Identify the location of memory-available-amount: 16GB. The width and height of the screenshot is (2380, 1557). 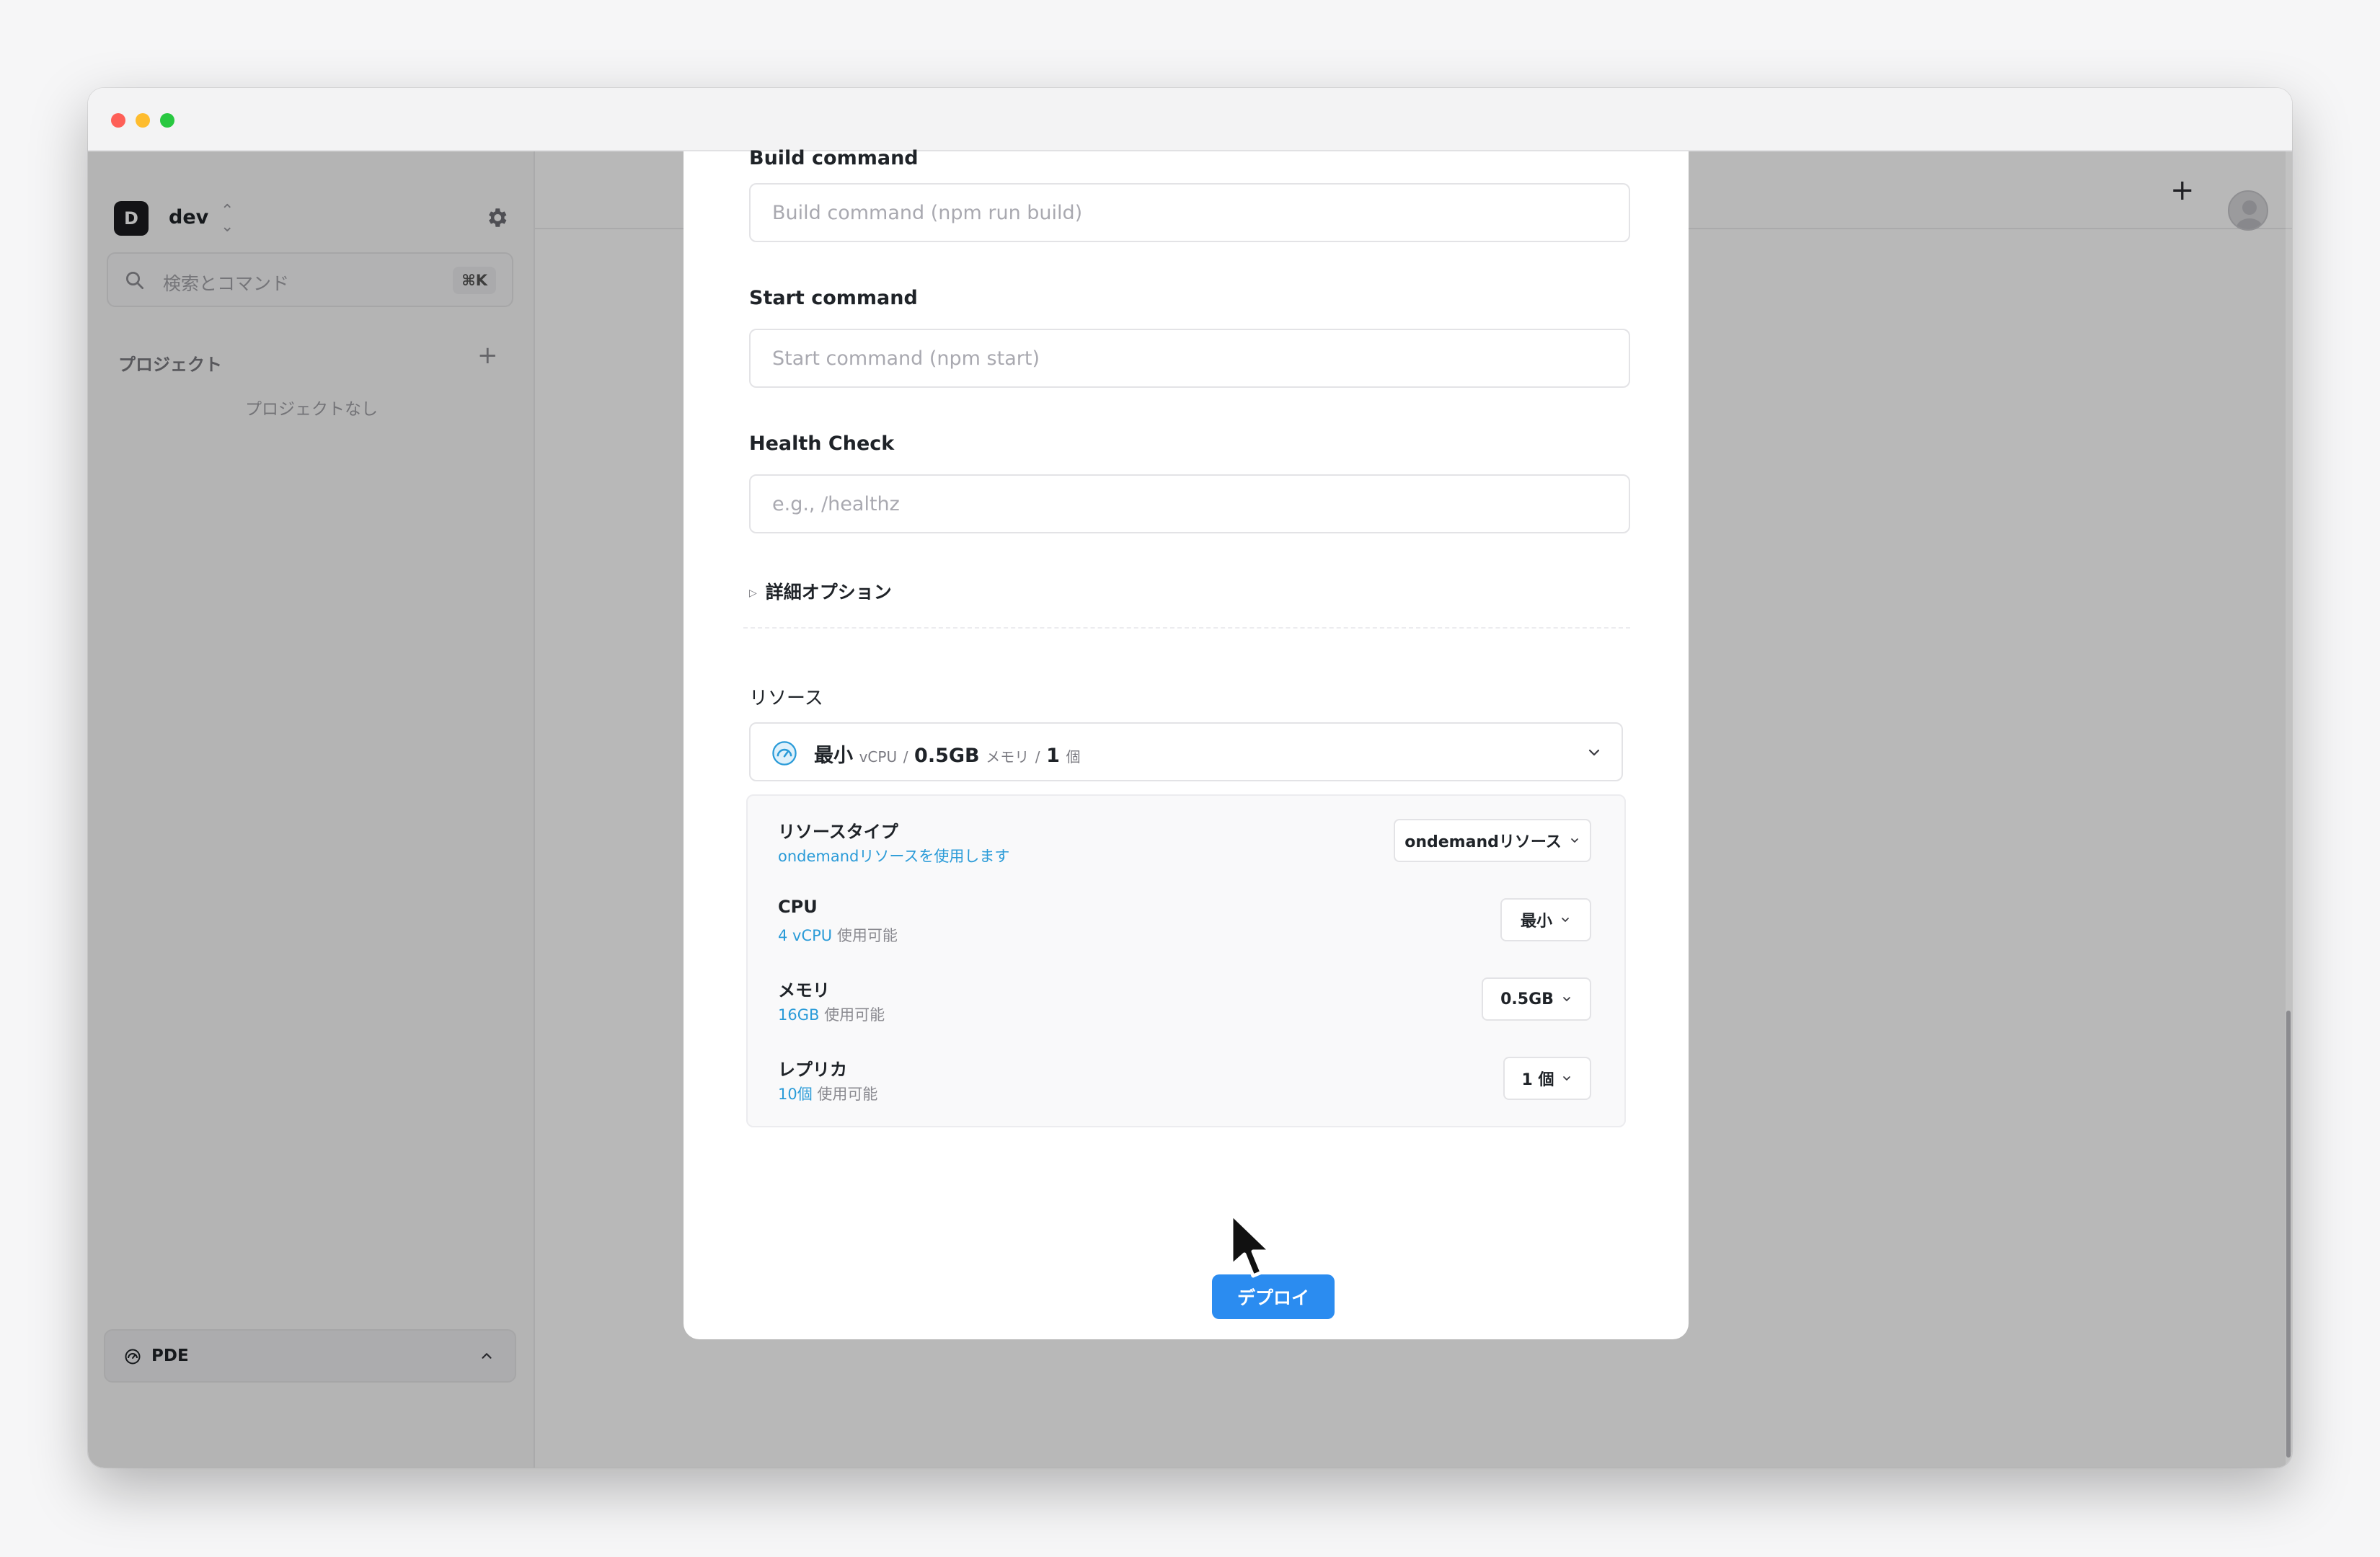
(799, 1015).